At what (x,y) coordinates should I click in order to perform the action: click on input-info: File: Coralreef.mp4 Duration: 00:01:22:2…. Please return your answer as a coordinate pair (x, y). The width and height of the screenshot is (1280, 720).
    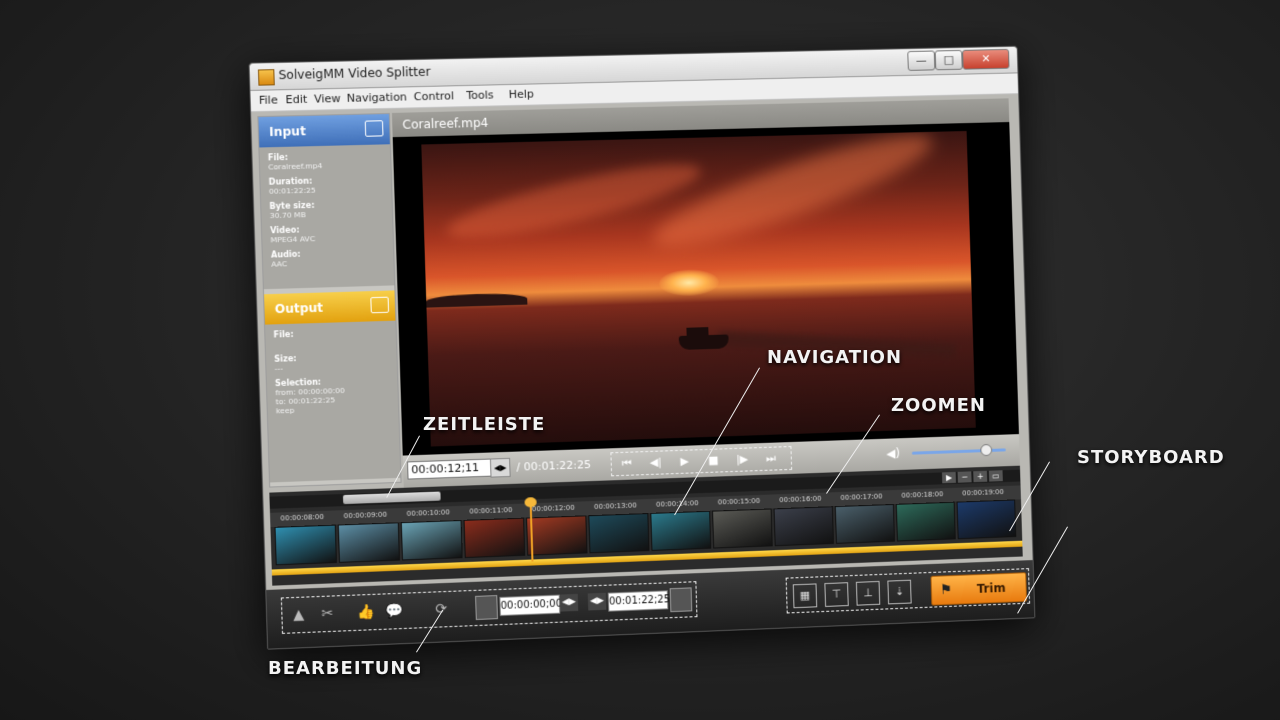
    Looking at the image, I should click on (327, 217).